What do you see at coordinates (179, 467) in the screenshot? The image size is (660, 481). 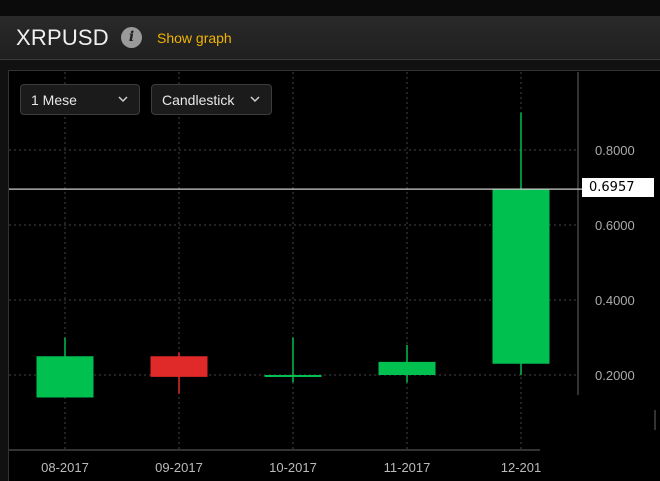 I see `x-tick-label: 09-2017` at bounding box center [179, 467].